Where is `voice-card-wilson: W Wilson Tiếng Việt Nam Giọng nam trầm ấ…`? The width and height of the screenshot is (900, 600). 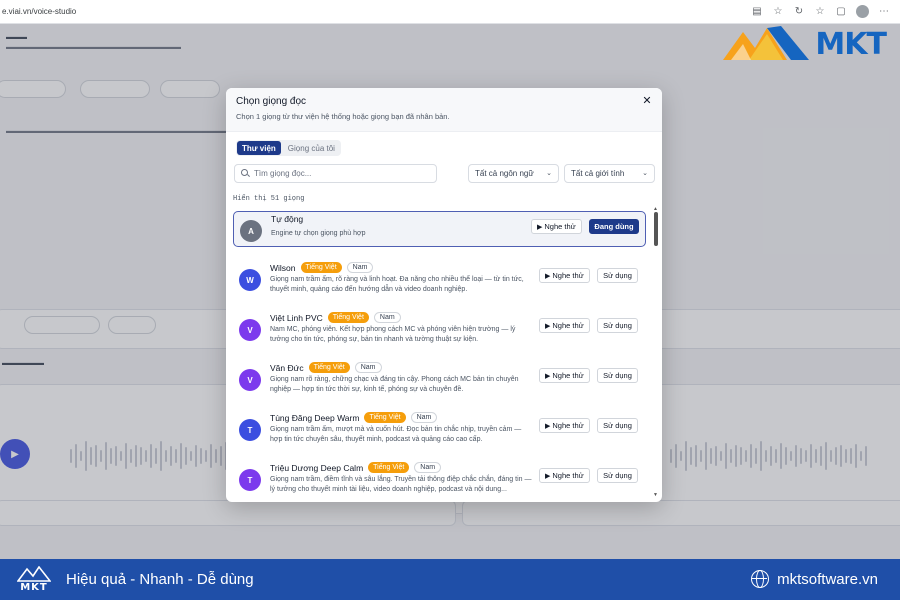 voice-card-wilson: W Wilson Tiếng Việt Nam Giọng nam trầm ấ… is located at coordinates (439, 279).